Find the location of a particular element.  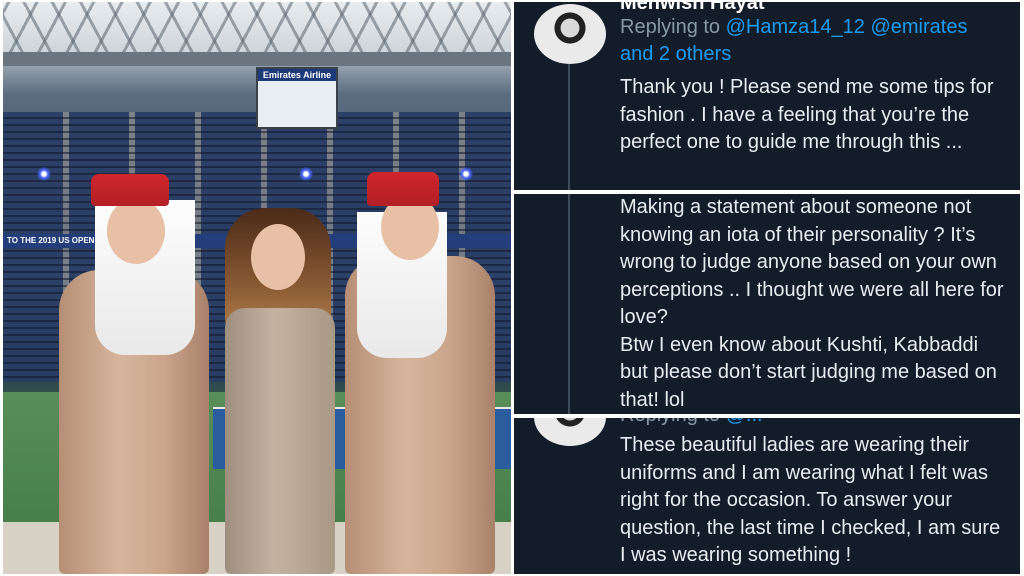

banner-text: TO THE 2019 US OPEN is located at coordinates (51, 240).